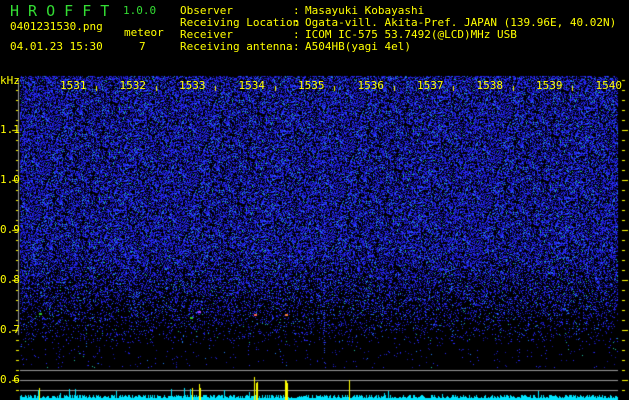 The image size is (629, 400). What do you see at coordinates (371, 85) in the screenshot?
I see `x-tick-label: 1536` at bounding box center [371, 85].